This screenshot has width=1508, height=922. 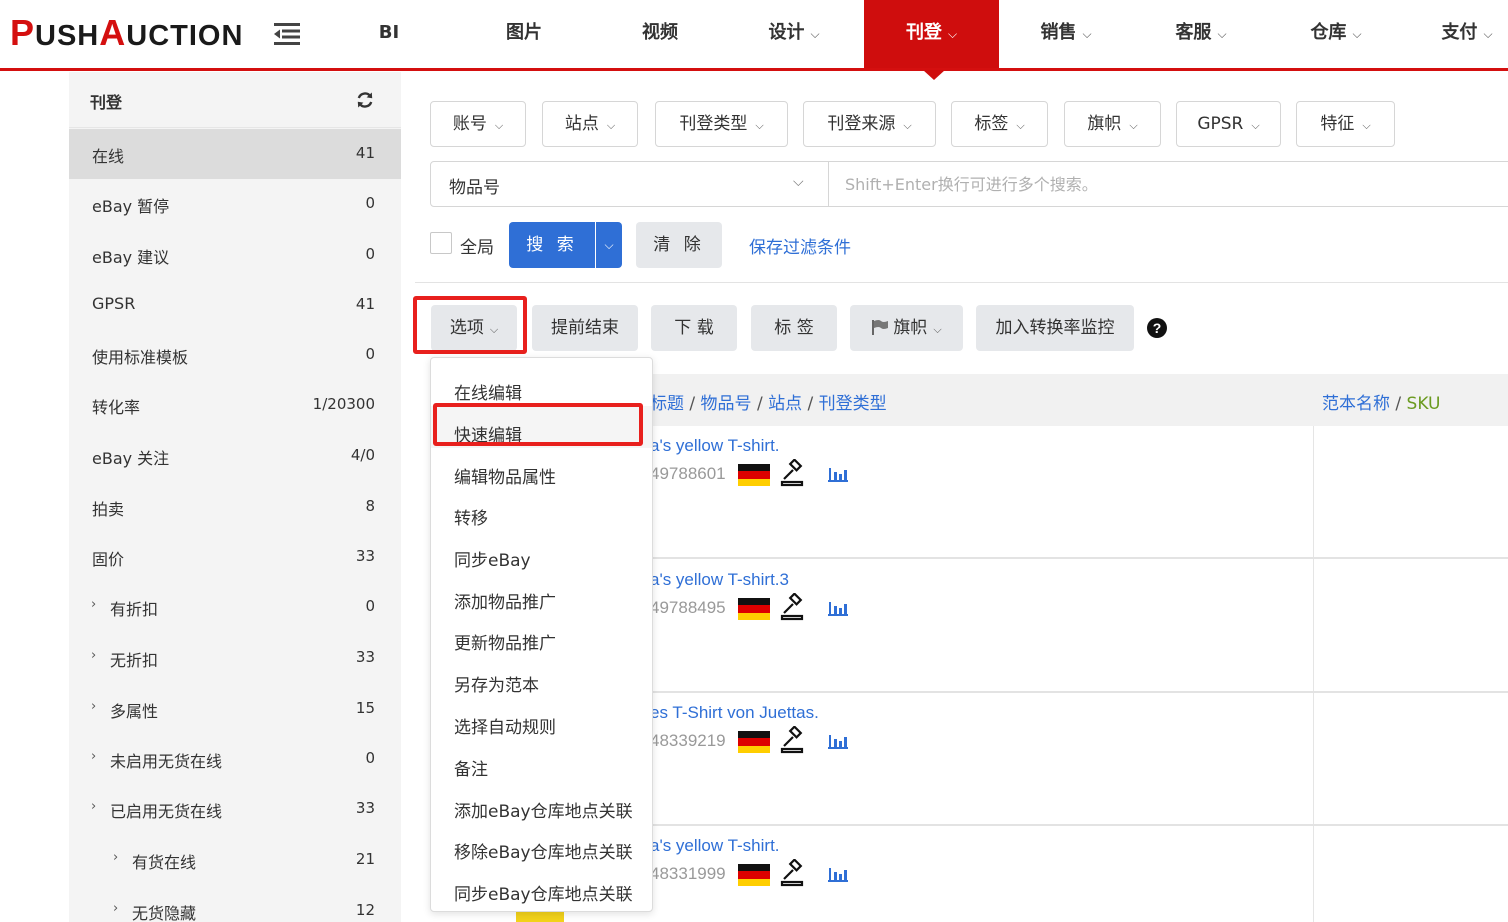 I want to click on global-label: 全局, so click(x=477, y=248).